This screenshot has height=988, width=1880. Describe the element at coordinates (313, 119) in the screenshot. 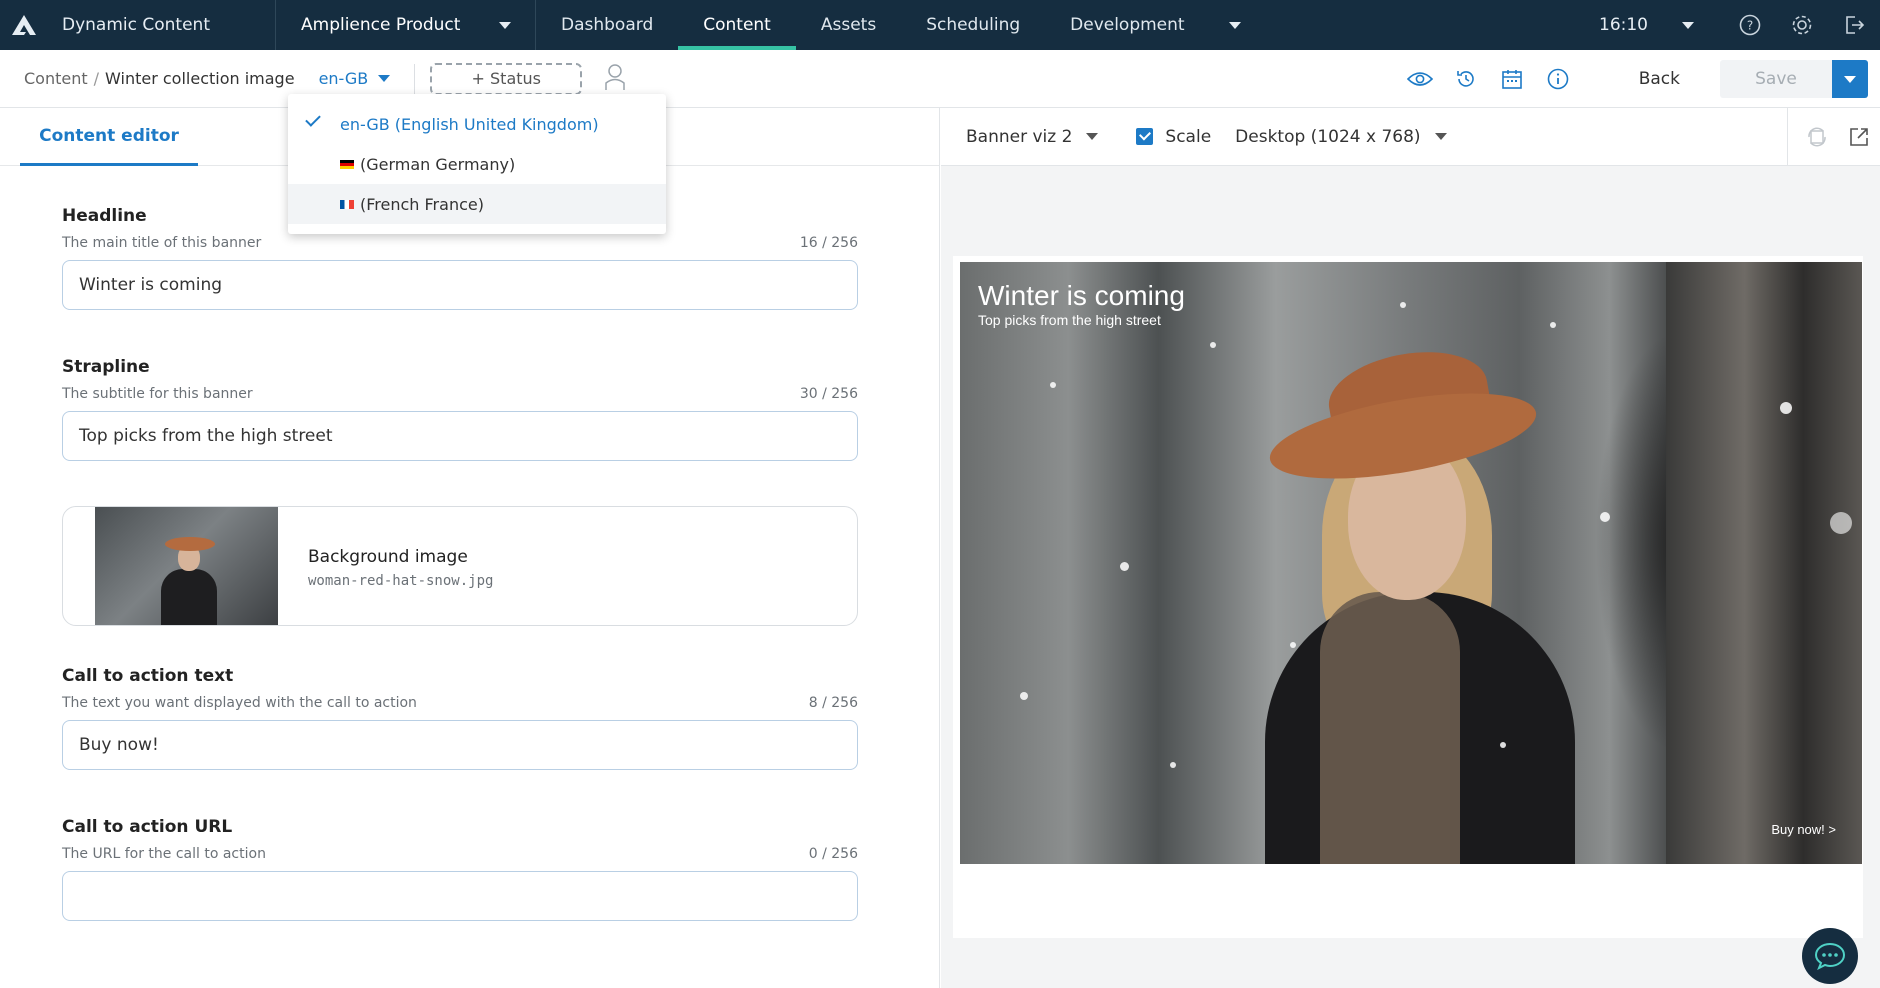

I see `checkmark-icon` at that location.